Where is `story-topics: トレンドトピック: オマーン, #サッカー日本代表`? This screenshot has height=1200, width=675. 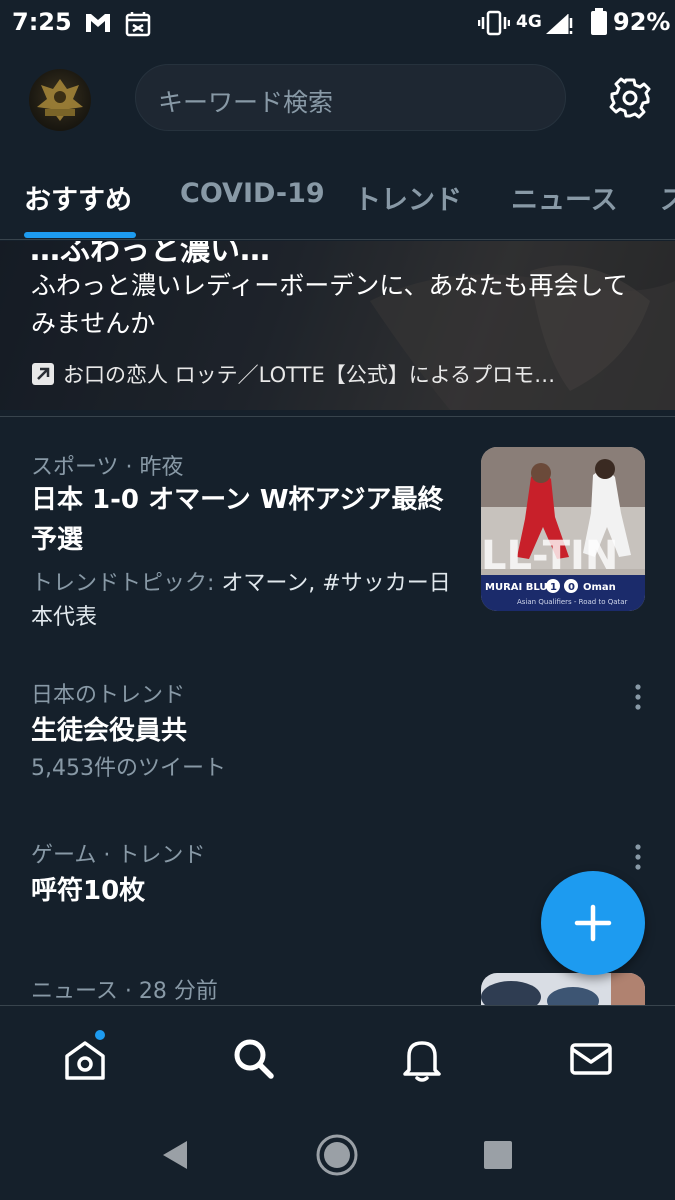 story-topics: トレンドトピック: オマーン, #サッカー日本代表 is located at coordinates (246, 601).